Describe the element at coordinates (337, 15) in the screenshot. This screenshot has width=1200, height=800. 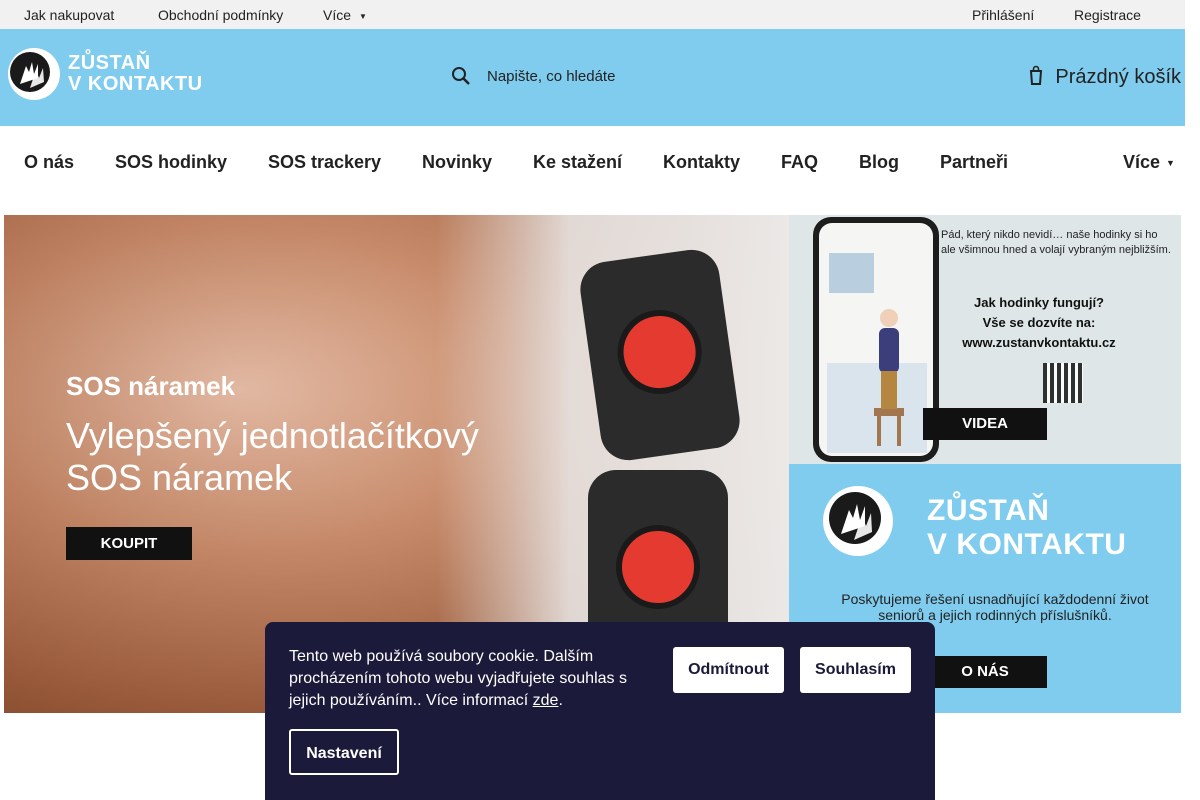
I see `topbar-more-label: Více` at that location.